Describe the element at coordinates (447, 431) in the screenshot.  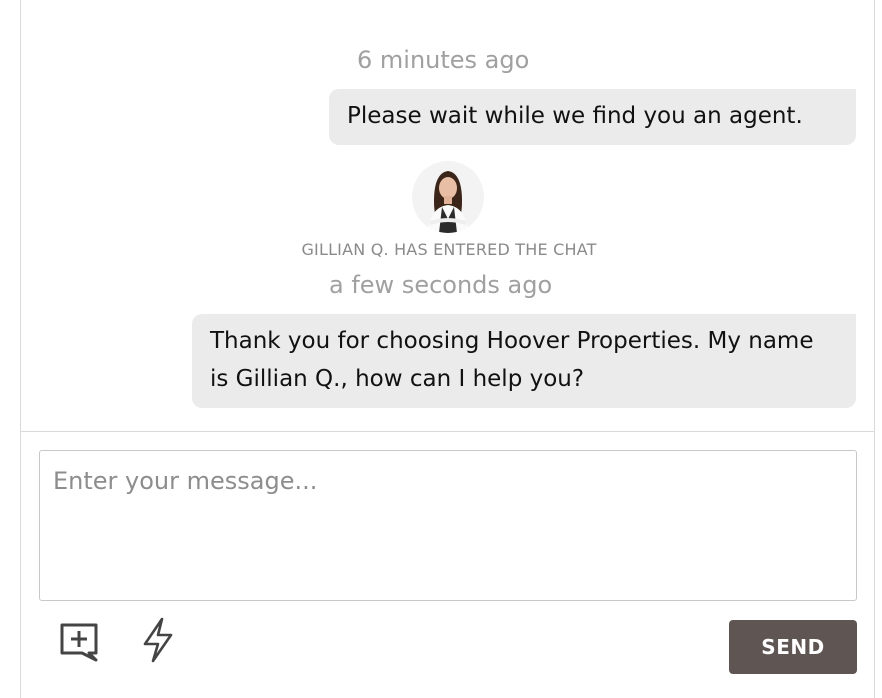
I see `composer-divider` at that location.